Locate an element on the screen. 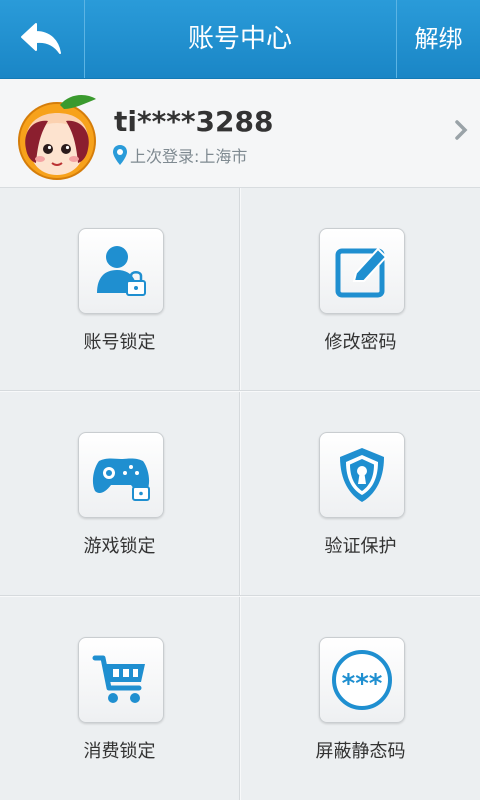 The width and height of the screenshot is (480, 800). grid-item-payment-lock: 消费锁定 is located at coordinates (119, 698).